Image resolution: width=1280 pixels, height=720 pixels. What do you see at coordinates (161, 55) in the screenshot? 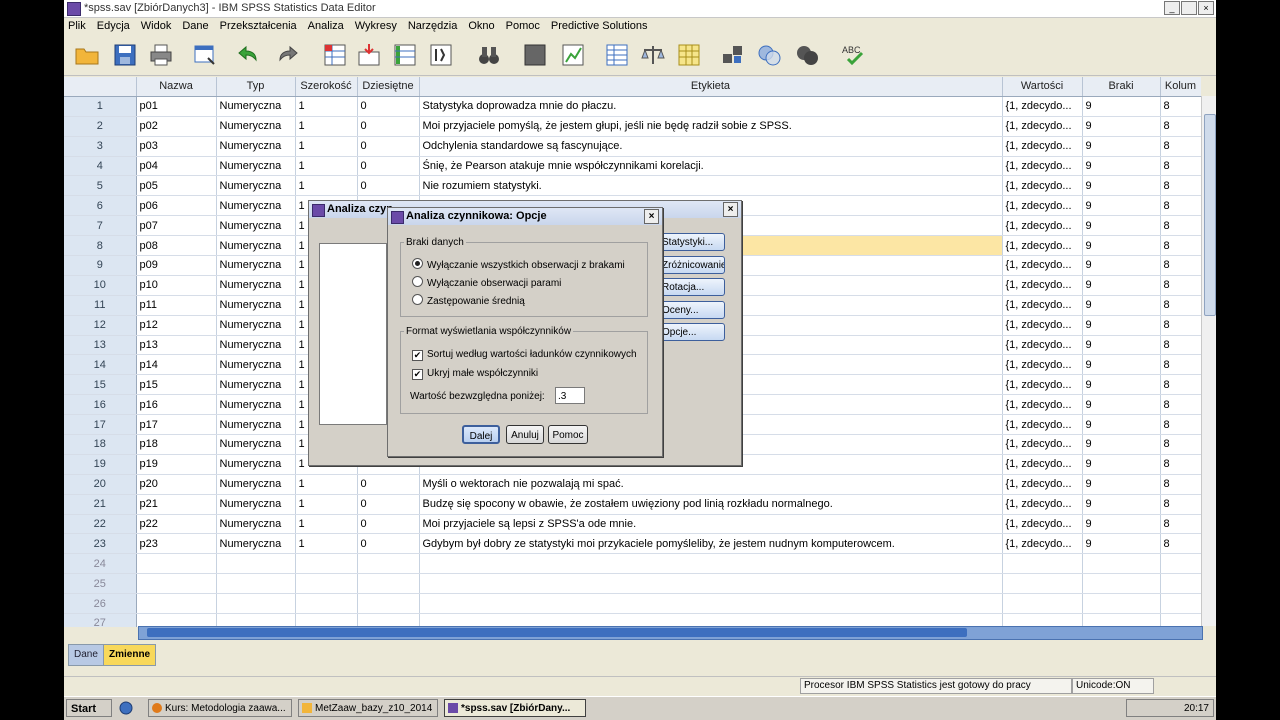
I see `print-icon` at bounding box center [161, 55].